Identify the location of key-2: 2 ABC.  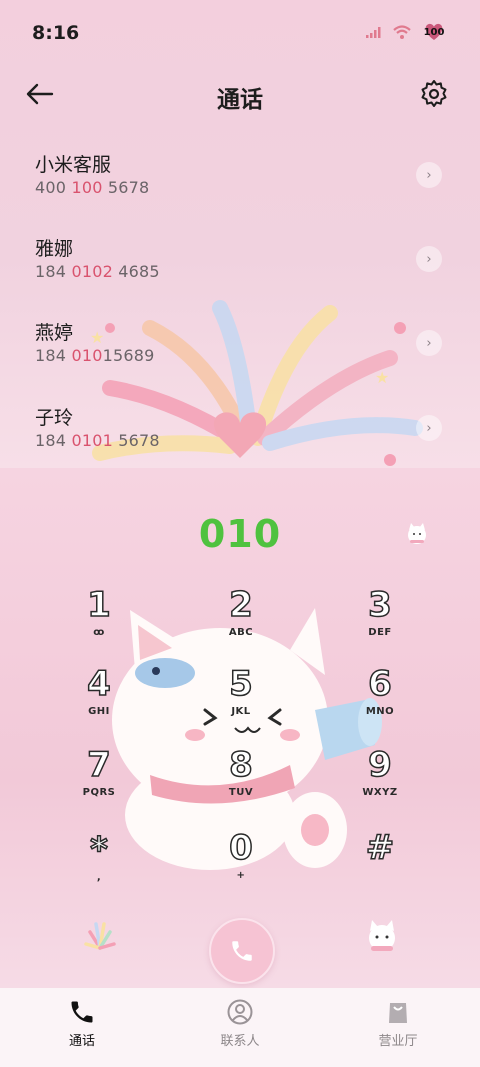
(241, 621).